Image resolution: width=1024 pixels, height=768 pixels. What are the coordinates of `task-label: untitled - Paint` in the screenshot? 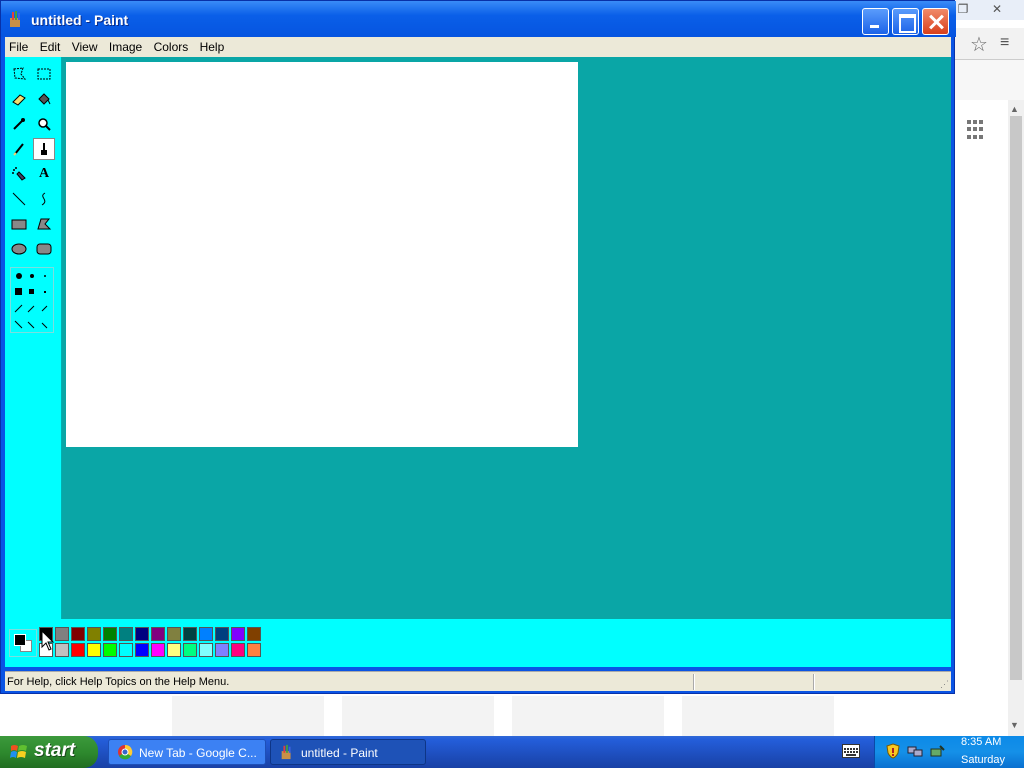 It's located at (339, 753).